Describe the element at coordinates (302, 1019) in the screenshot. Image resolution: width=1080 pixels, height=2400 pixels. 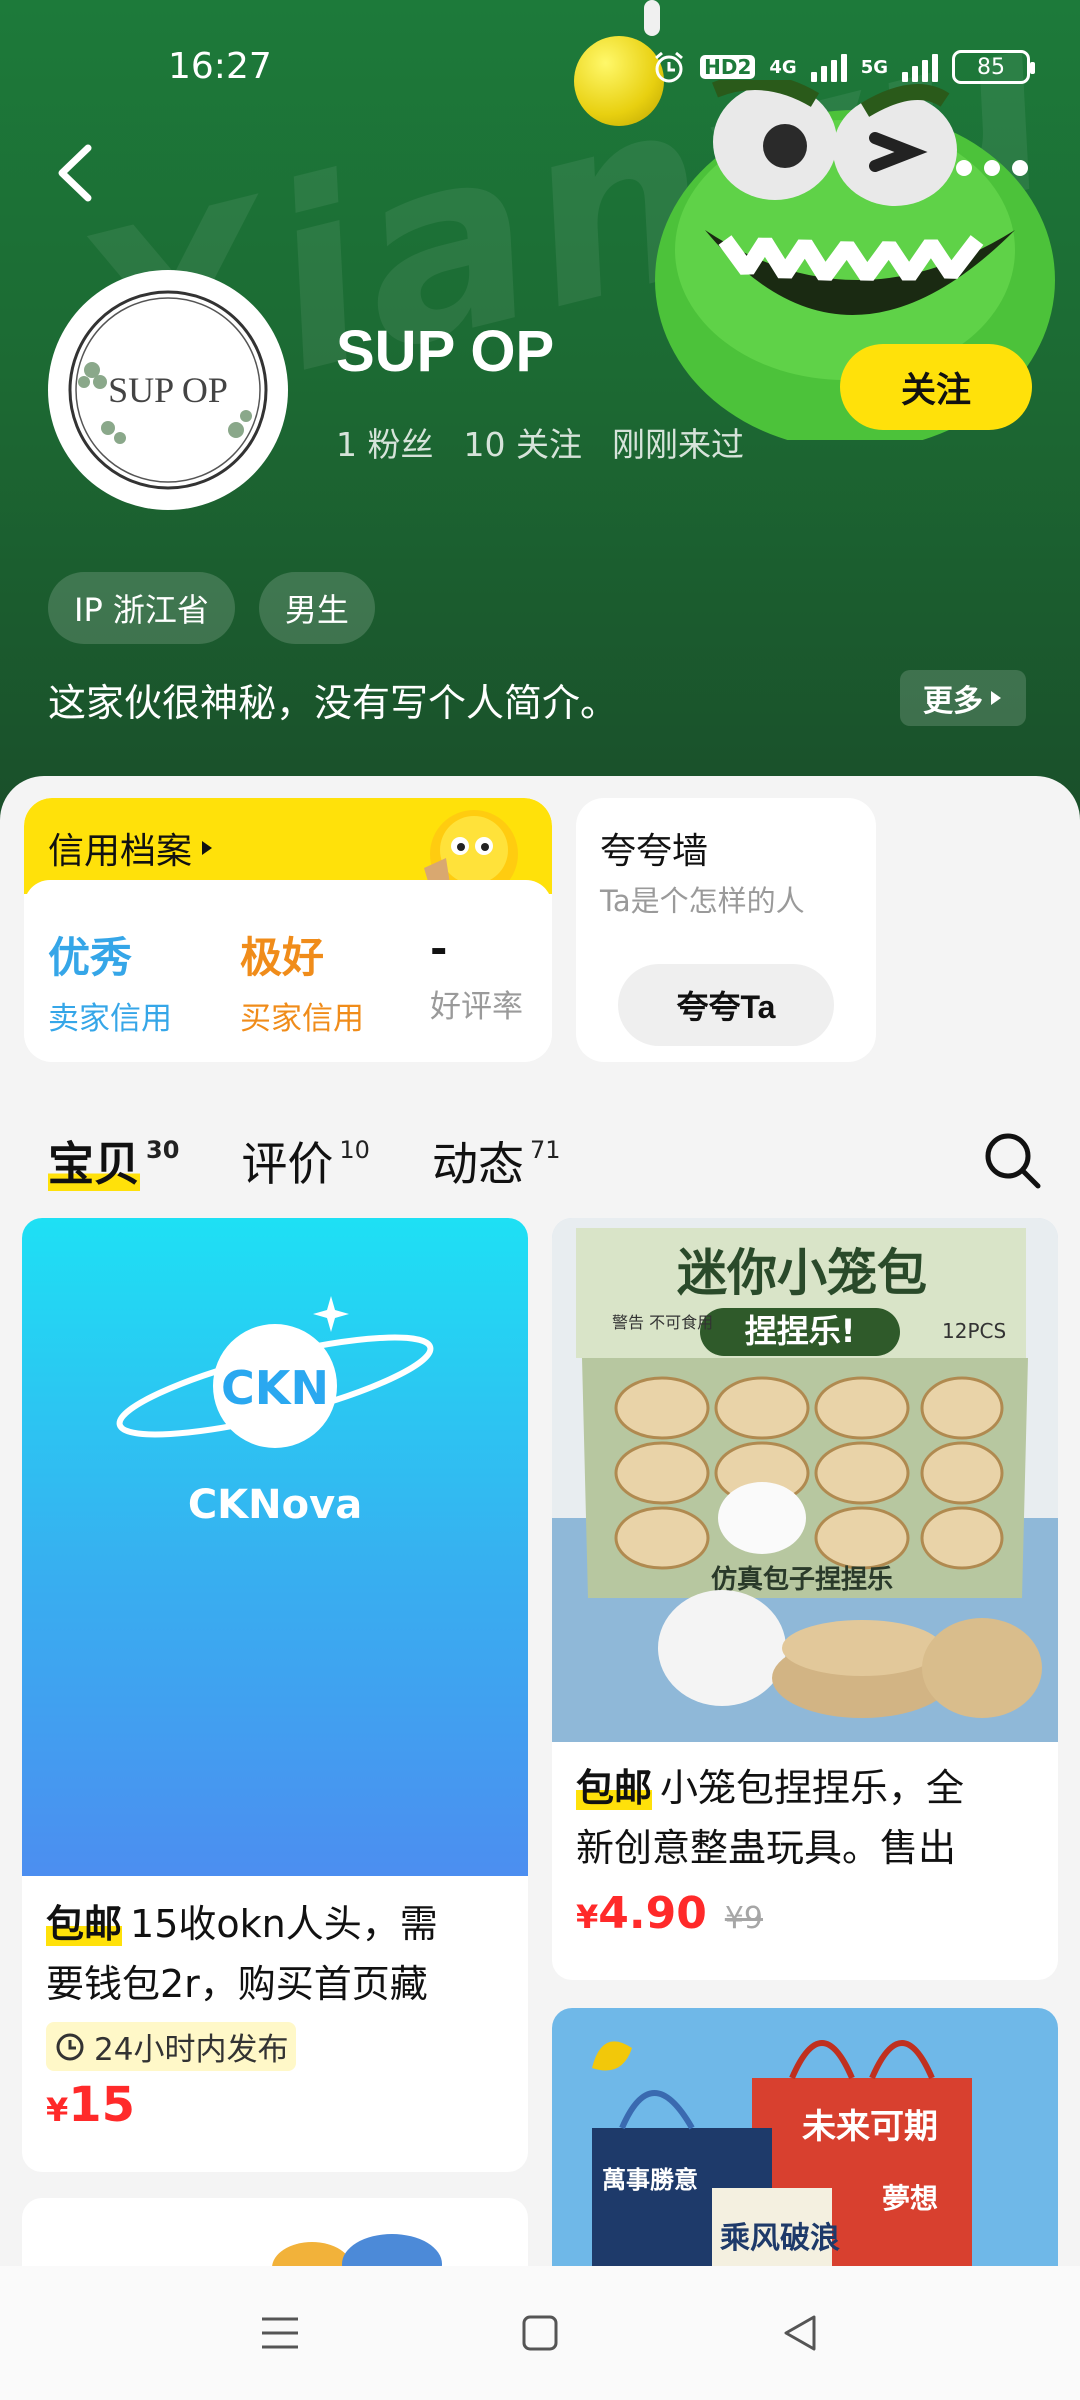
I see `buyer-credit-label: 买家信用` at that location.